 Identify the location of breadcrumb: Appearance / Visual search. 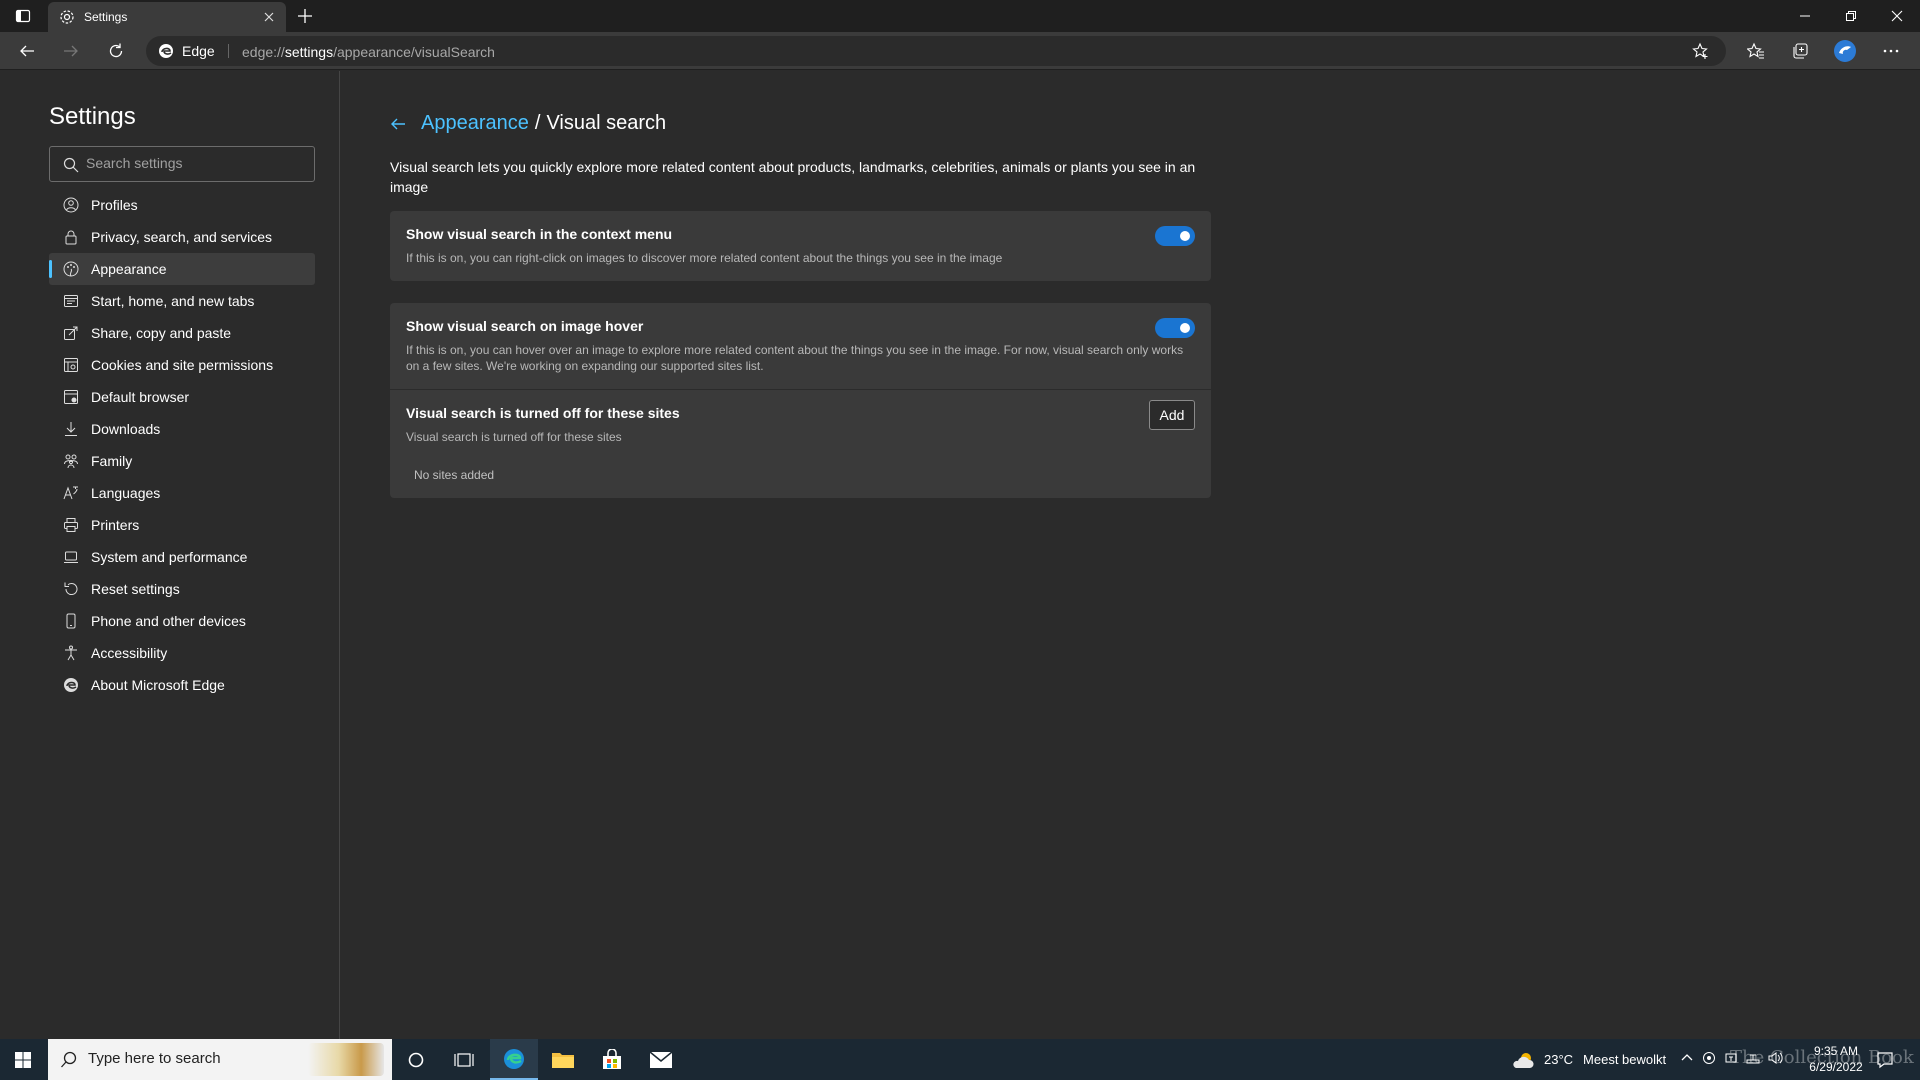
(527, 123).